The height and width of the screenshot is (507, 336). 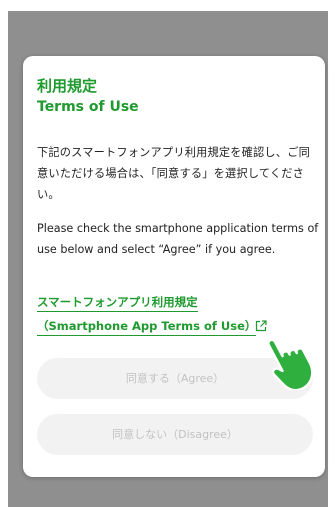 I want to click on terms-link-ja: スマートフォンアプリ利用規定, so click(x=117, y=302).